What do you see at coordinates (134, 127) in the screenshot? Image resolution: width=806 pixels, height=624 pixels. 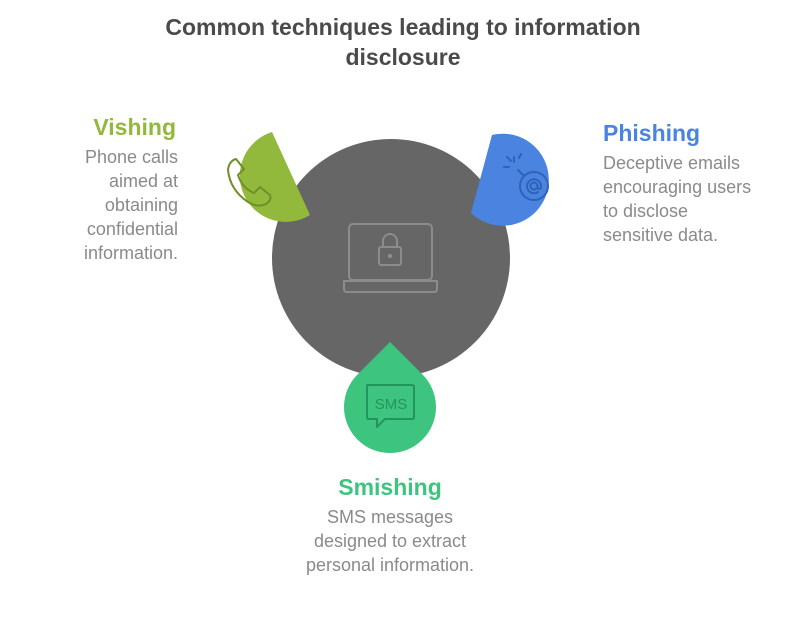 I see `vishing-heading: Vishing` at bounding box center [134, 127].